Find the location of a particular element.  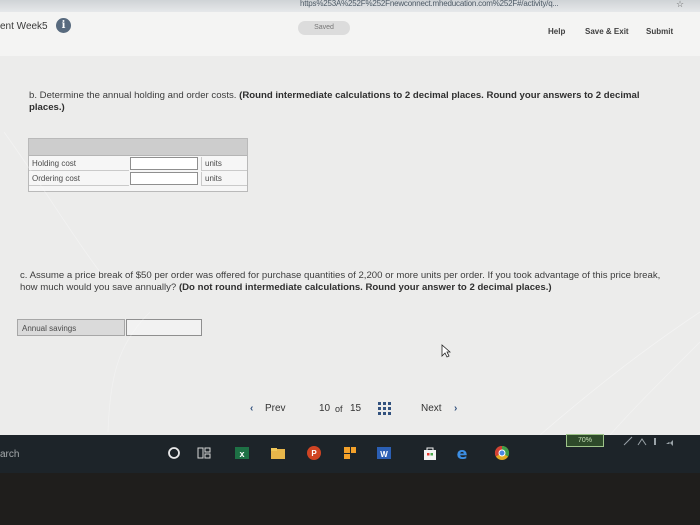

holding-cost-label: Holding cost is located at coordinates (79, 164).